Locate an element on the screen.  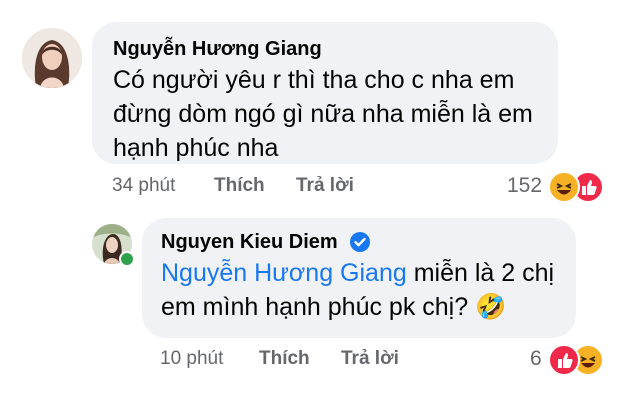
comment-time: 34 phút is located at coordinates (143, 186).